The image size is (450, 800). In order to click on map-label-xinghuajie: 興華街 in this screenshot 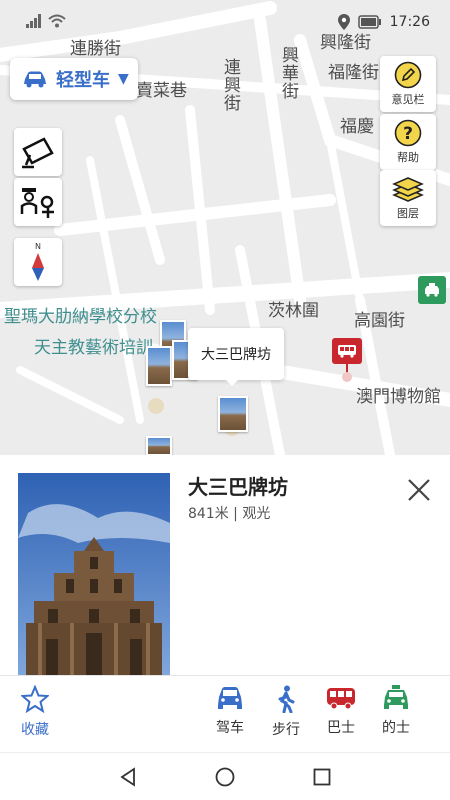, I will do `click(288, 73)`.